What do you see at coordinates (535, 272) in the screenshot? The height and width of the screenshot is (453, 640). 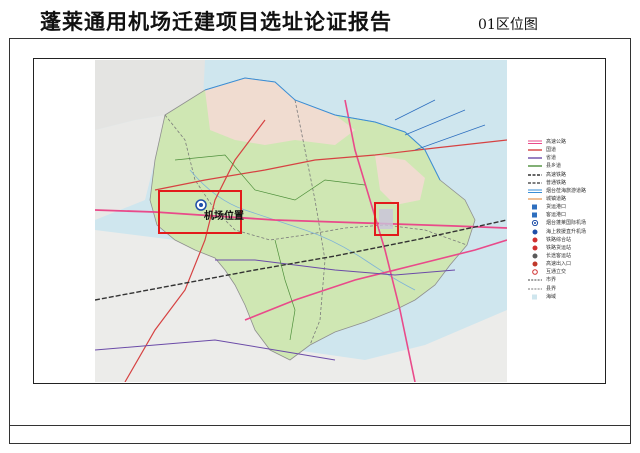 I see `ring-icon` at bounding box center [535, 272].